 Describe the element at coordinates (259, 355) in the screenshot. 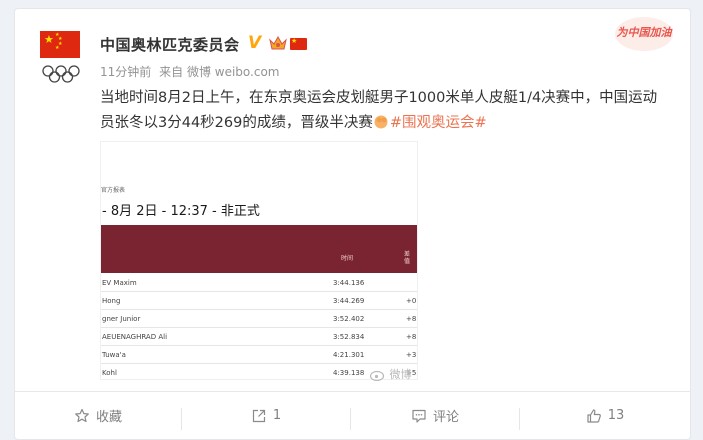

I see `table-row: Tuwa'a 4:21.301 +37` at that location.